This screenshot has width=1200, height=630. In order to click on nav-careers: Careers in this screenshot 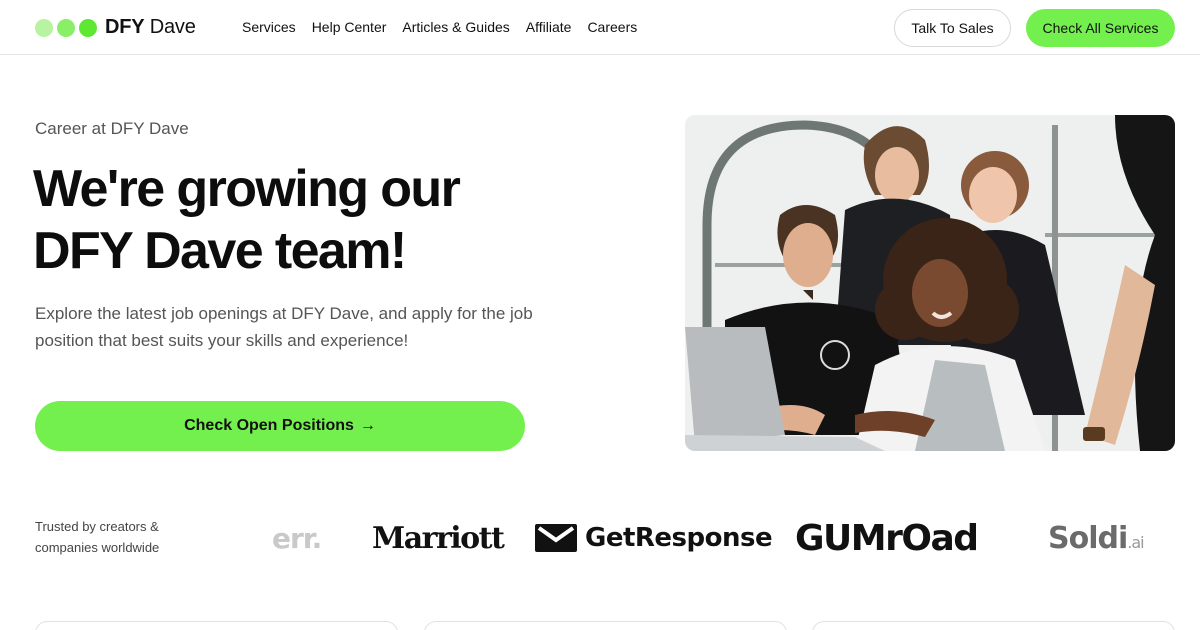, I will do `click(612, 27)`.